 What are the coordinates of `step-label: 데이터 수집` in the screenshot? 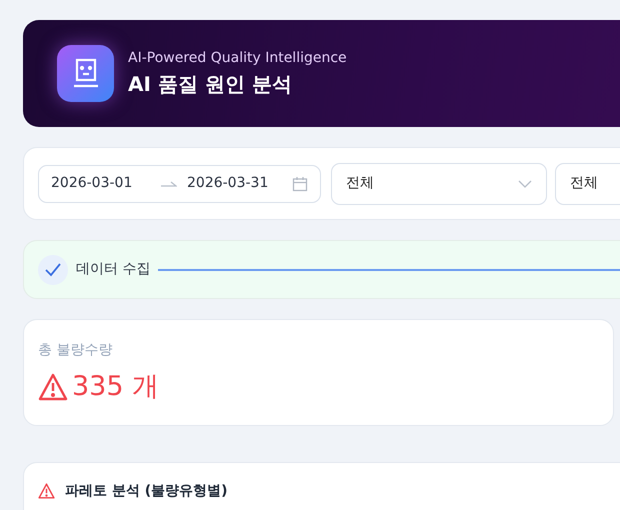 It's located at (113, 269).